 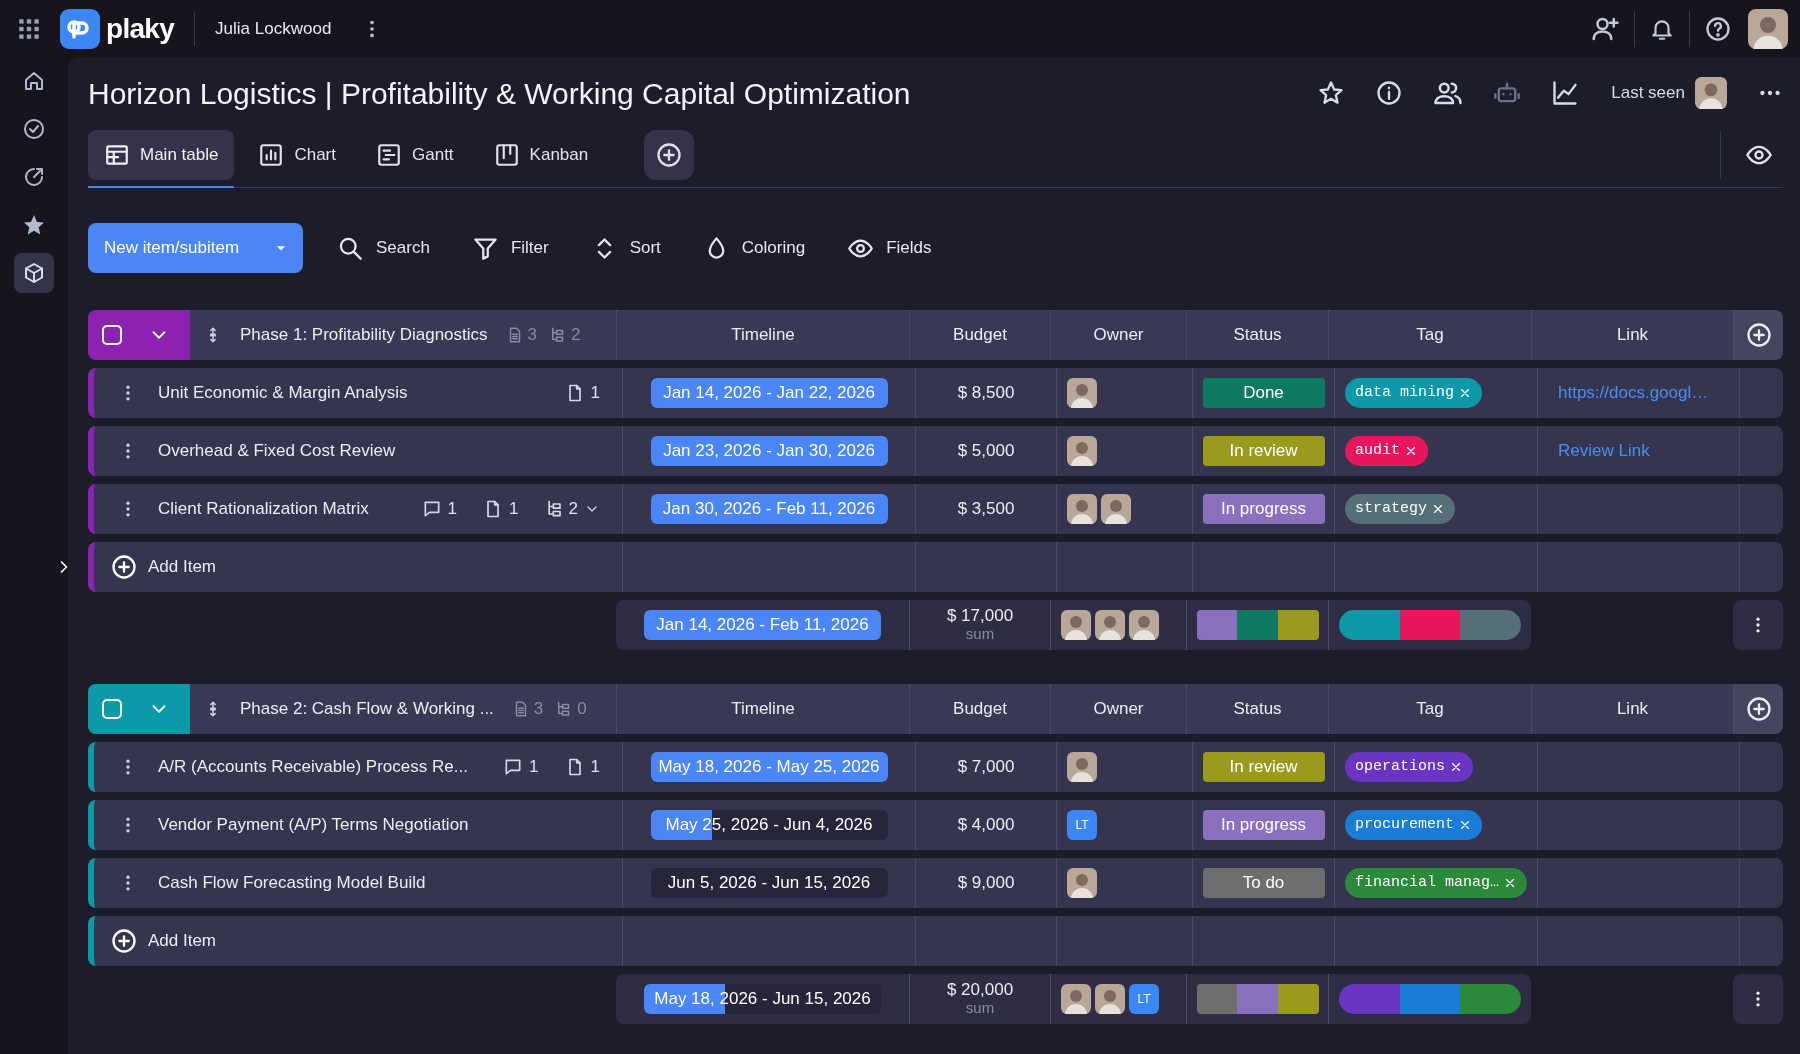 I want to click on tag-chip: operations, so click(x=1409, y=767).